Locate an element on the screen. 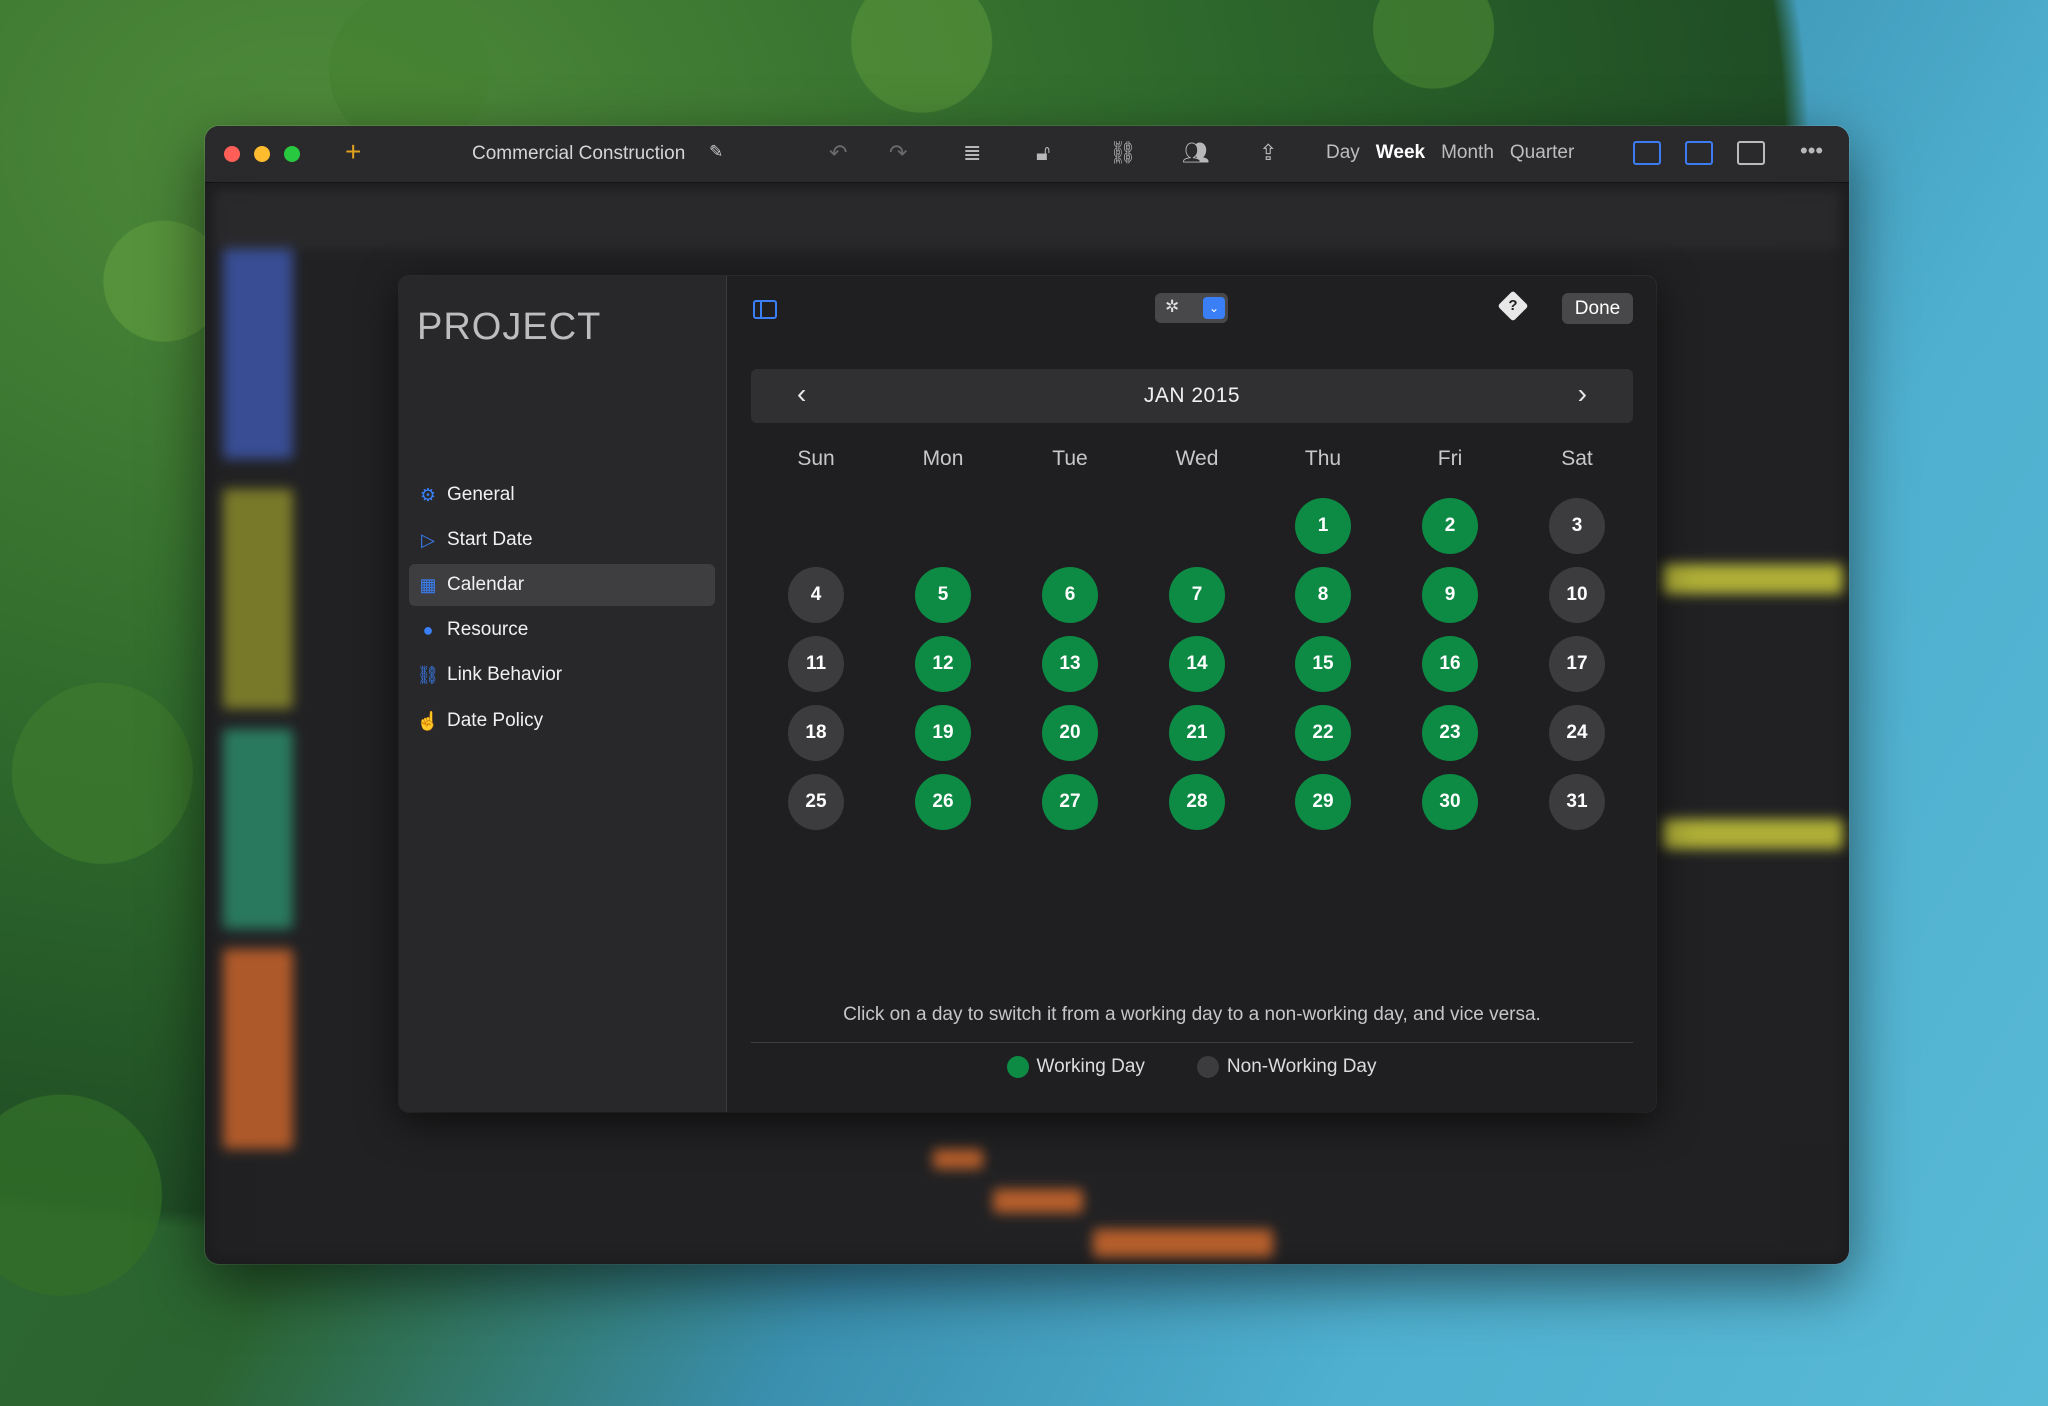 This screenshot has width=2048, height=1406. view-quarter-button: Quarter is located at coordinates (1542, 154).